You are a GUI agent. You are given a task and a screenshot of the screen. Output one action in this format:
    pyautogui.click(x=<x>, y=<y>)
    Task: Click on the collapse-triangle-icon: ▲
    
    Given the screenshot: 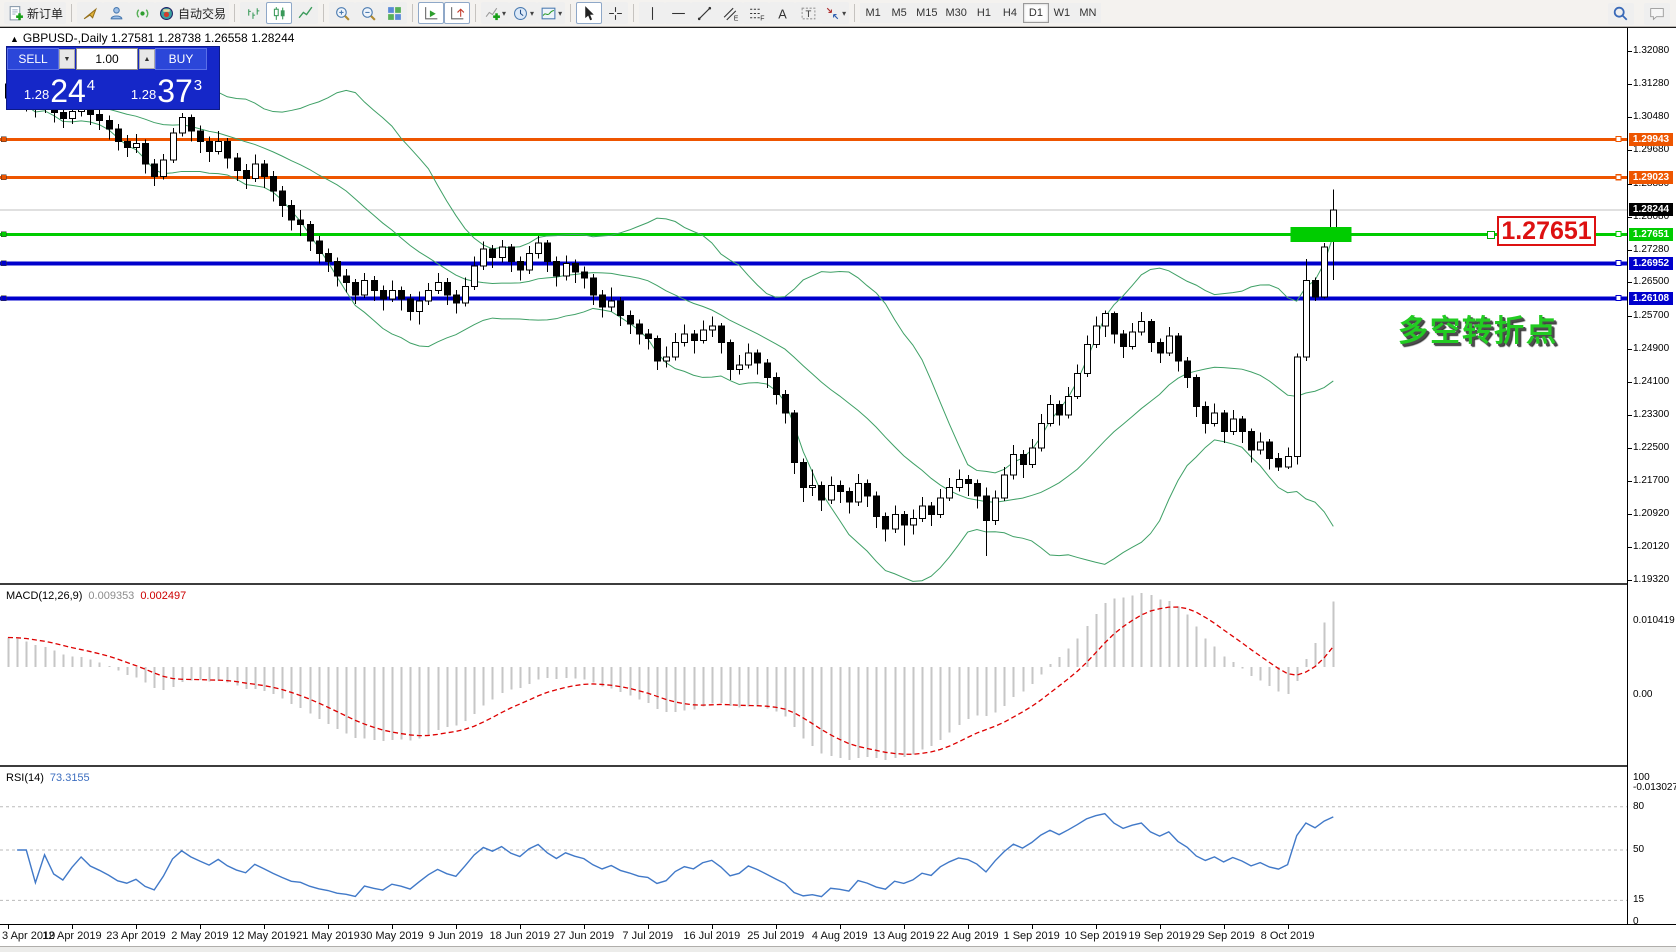 What is the action you would take?
    pyautogui.click(x=14, y=39)
    